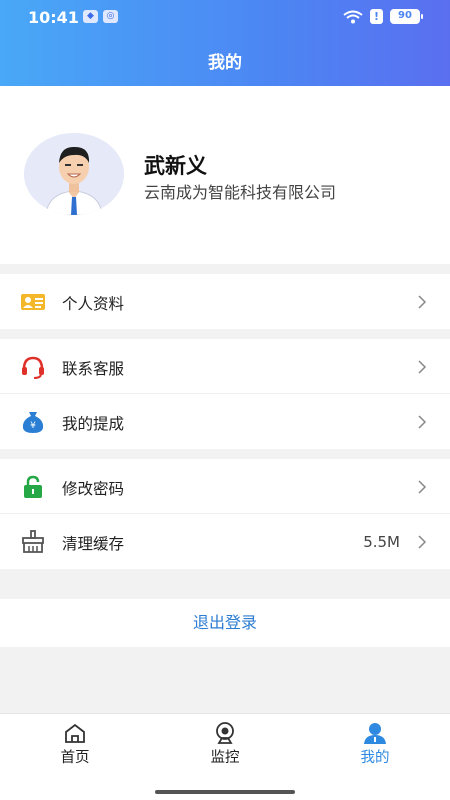 The width and height of the screenshot is (450, 800). I want to click on home-indicator, so click(225, 792).